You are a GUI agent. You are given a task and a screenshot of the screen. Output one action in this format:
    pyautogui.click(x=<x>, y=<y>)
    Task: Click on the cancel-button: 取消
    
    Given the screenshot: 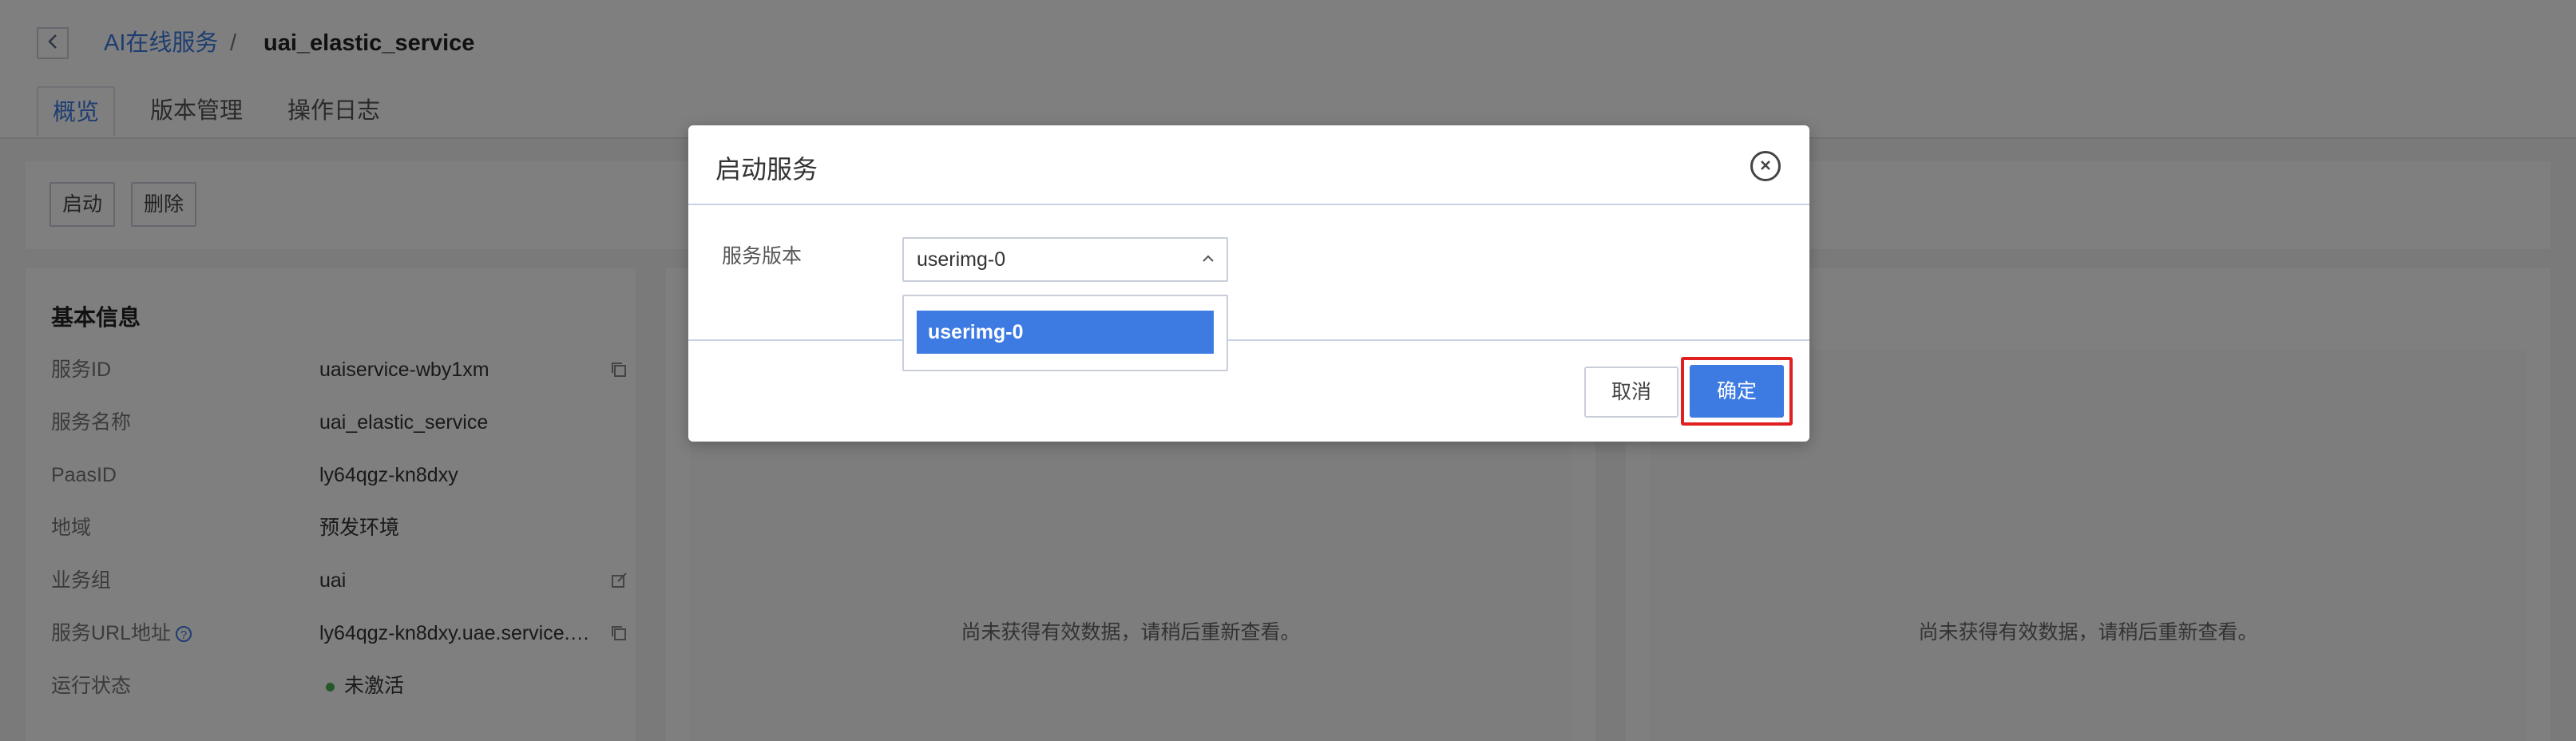 What is the action you would take?
    pyautogui.click(x=1631, y=393)
    